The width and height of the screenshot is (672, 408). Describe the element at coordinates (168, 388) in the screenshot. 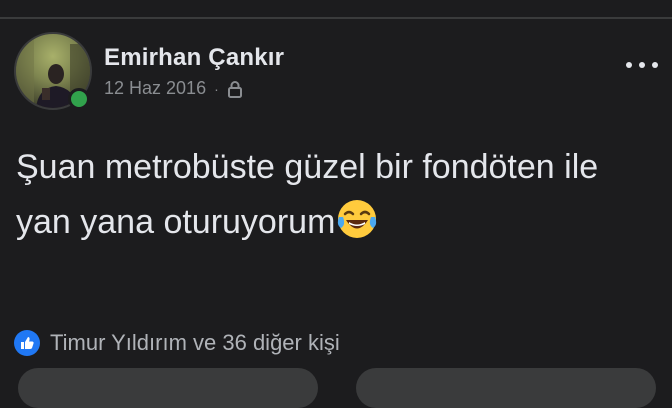

I see `action-button-left` at that location.